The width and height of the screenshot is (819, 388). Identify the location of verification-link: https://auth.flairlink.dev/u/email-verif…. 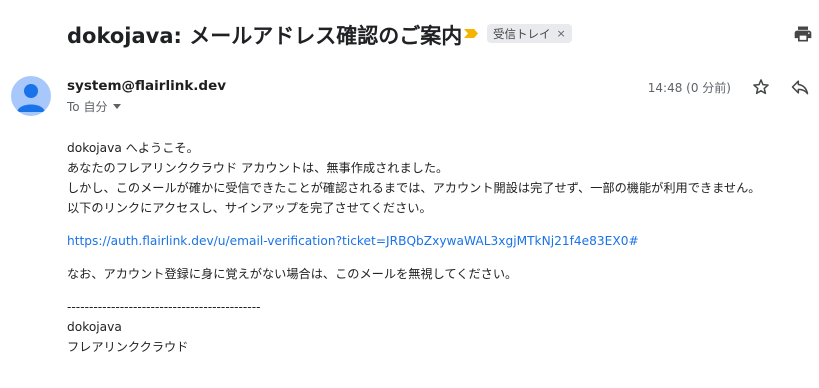
(439, 241).